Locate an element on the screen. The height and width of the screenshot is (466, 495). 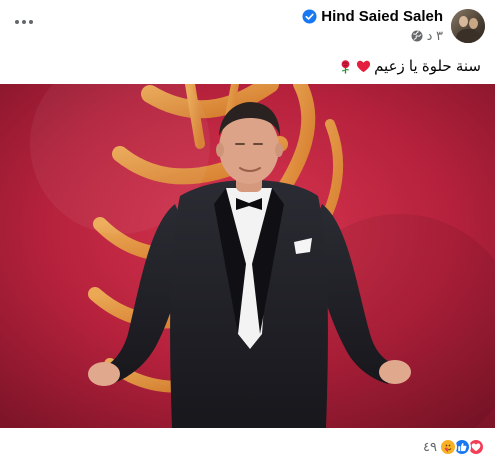
globe-icon is located at coordinates (417, 36).